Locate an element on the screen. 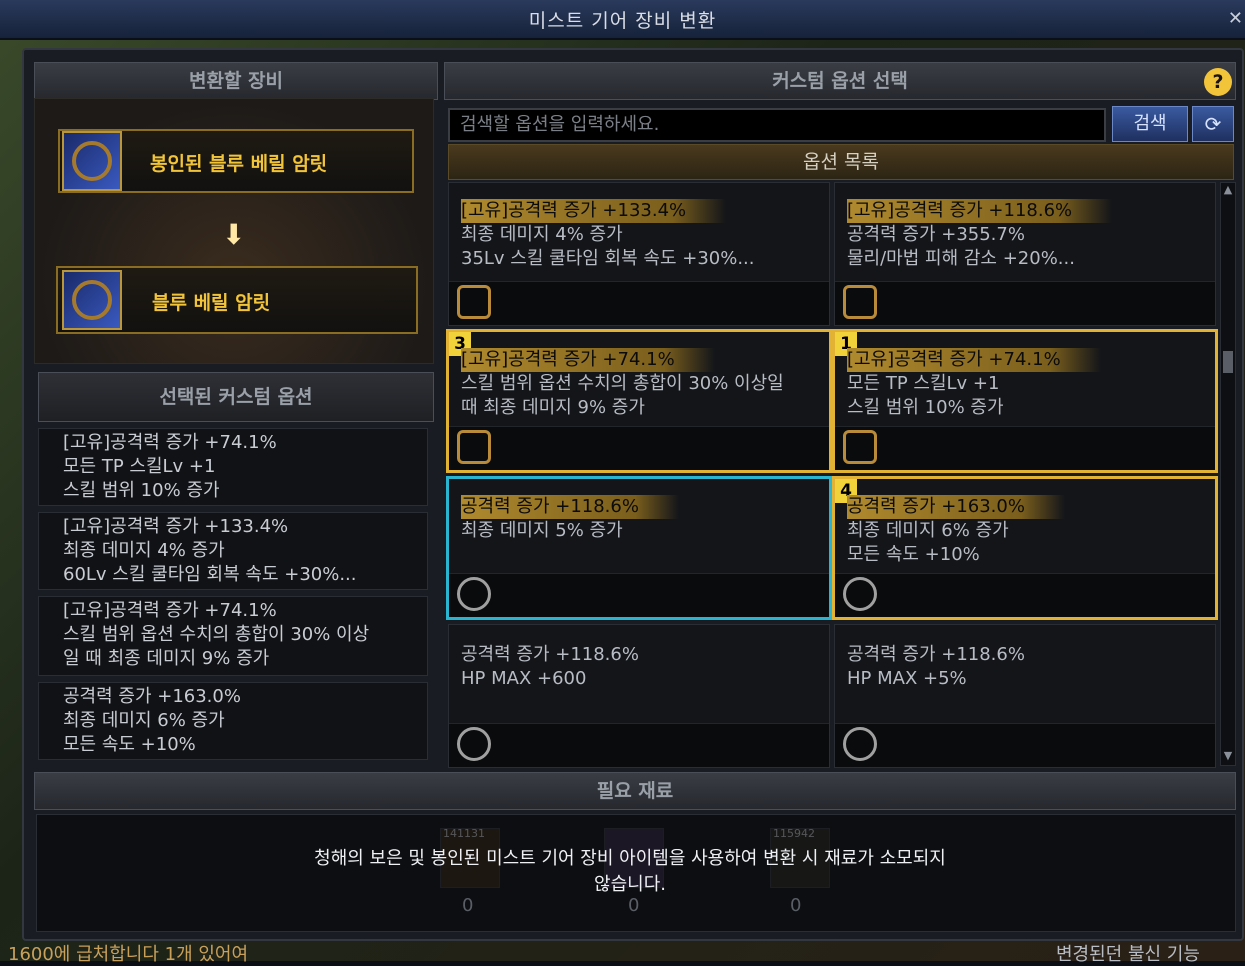 The width and height of the screenshot is (1245, 966). scroll-thumb is located at coordinates (1228, 362).